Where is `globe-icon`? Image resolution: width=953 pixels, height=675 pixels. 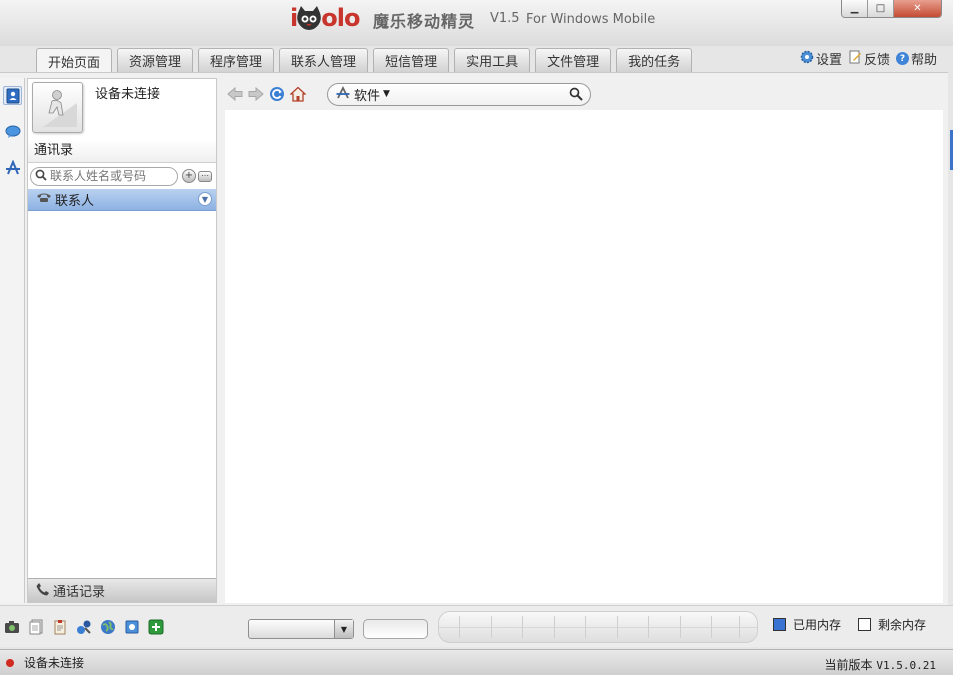
globe-icon is located at coordinates (108, 627).